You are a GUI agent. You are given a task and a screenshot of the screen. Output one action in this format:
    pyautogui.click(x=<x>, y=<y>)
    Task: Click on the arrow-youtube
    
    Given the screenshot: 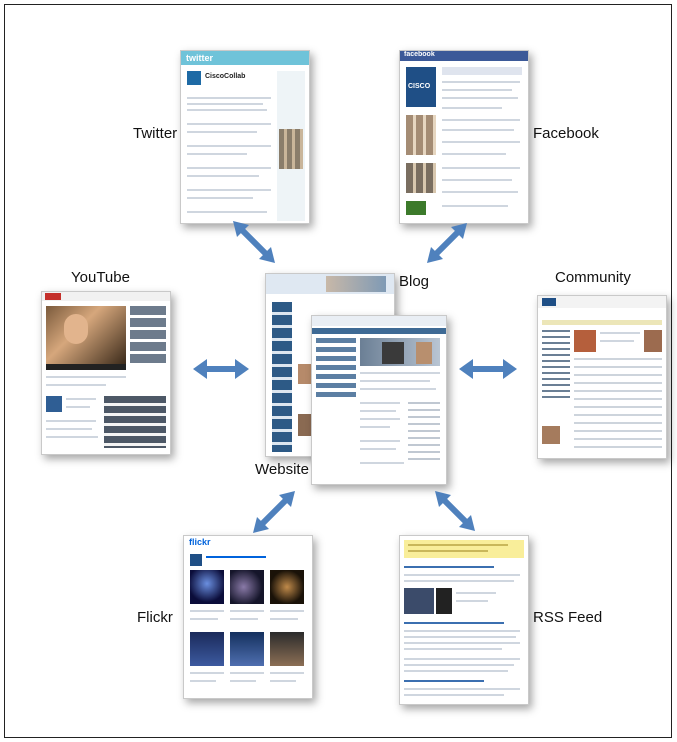 What is the action you would take?
    pyautogui.click(x=221, y=369)
    